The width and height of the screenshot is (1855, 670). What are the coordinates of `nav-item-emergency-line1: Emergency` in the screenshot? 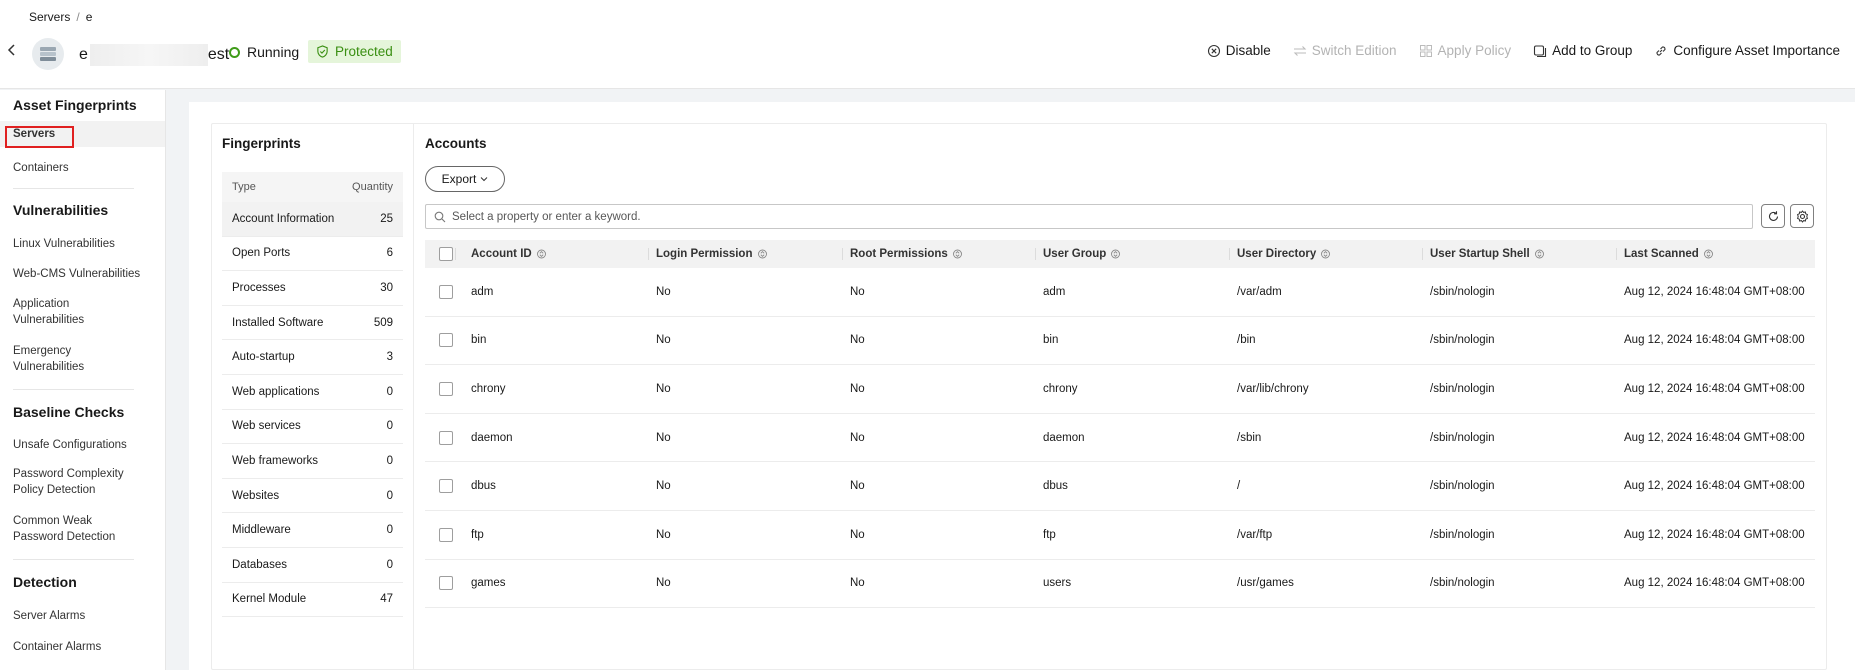 It's located at (42, 351).